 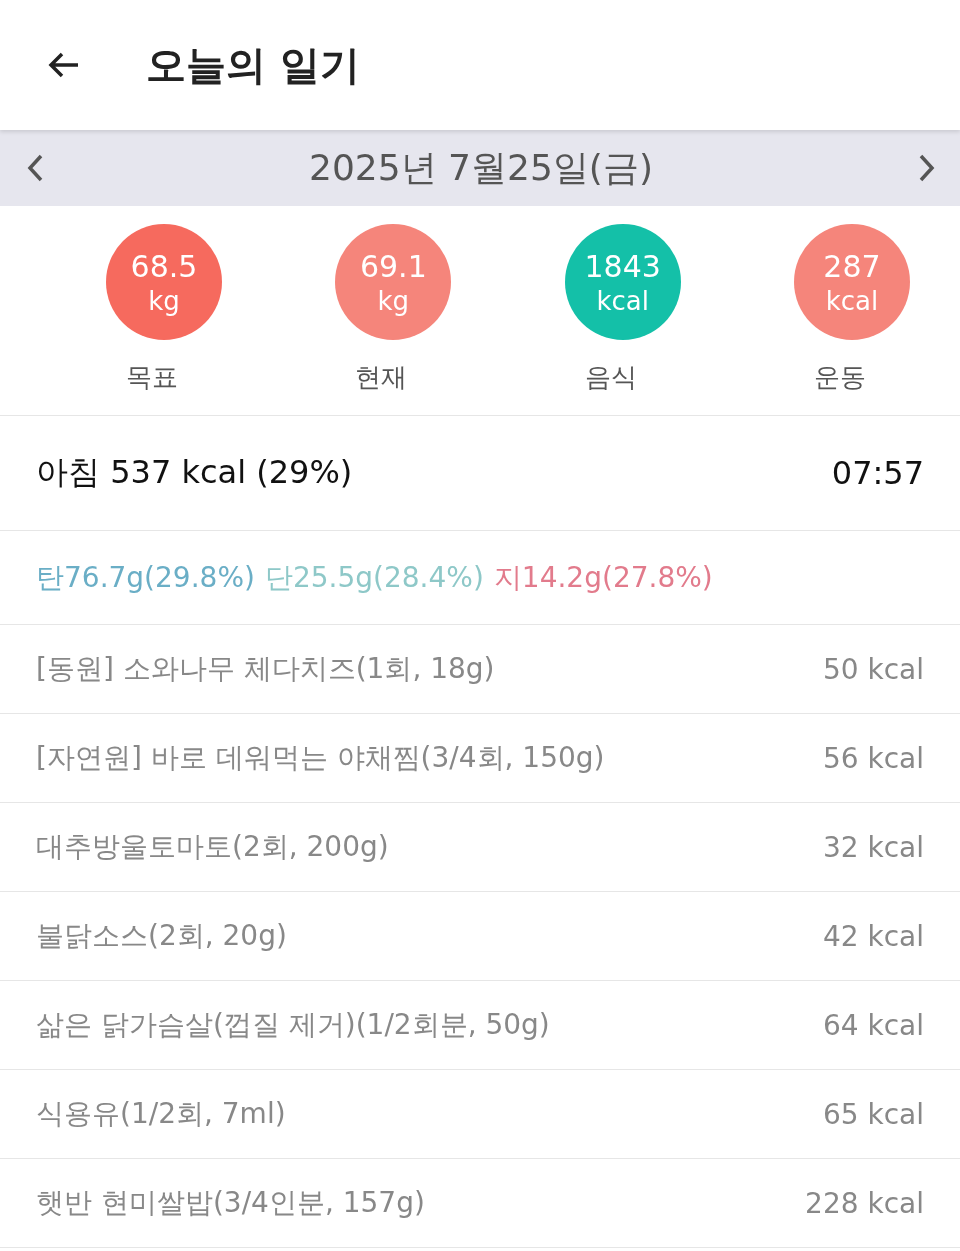 What do you see at coordinates (194, 472) in the screenshot?
I see `meal-title: 아침 537 kcal (29%)` at bounding box center [194, 472].